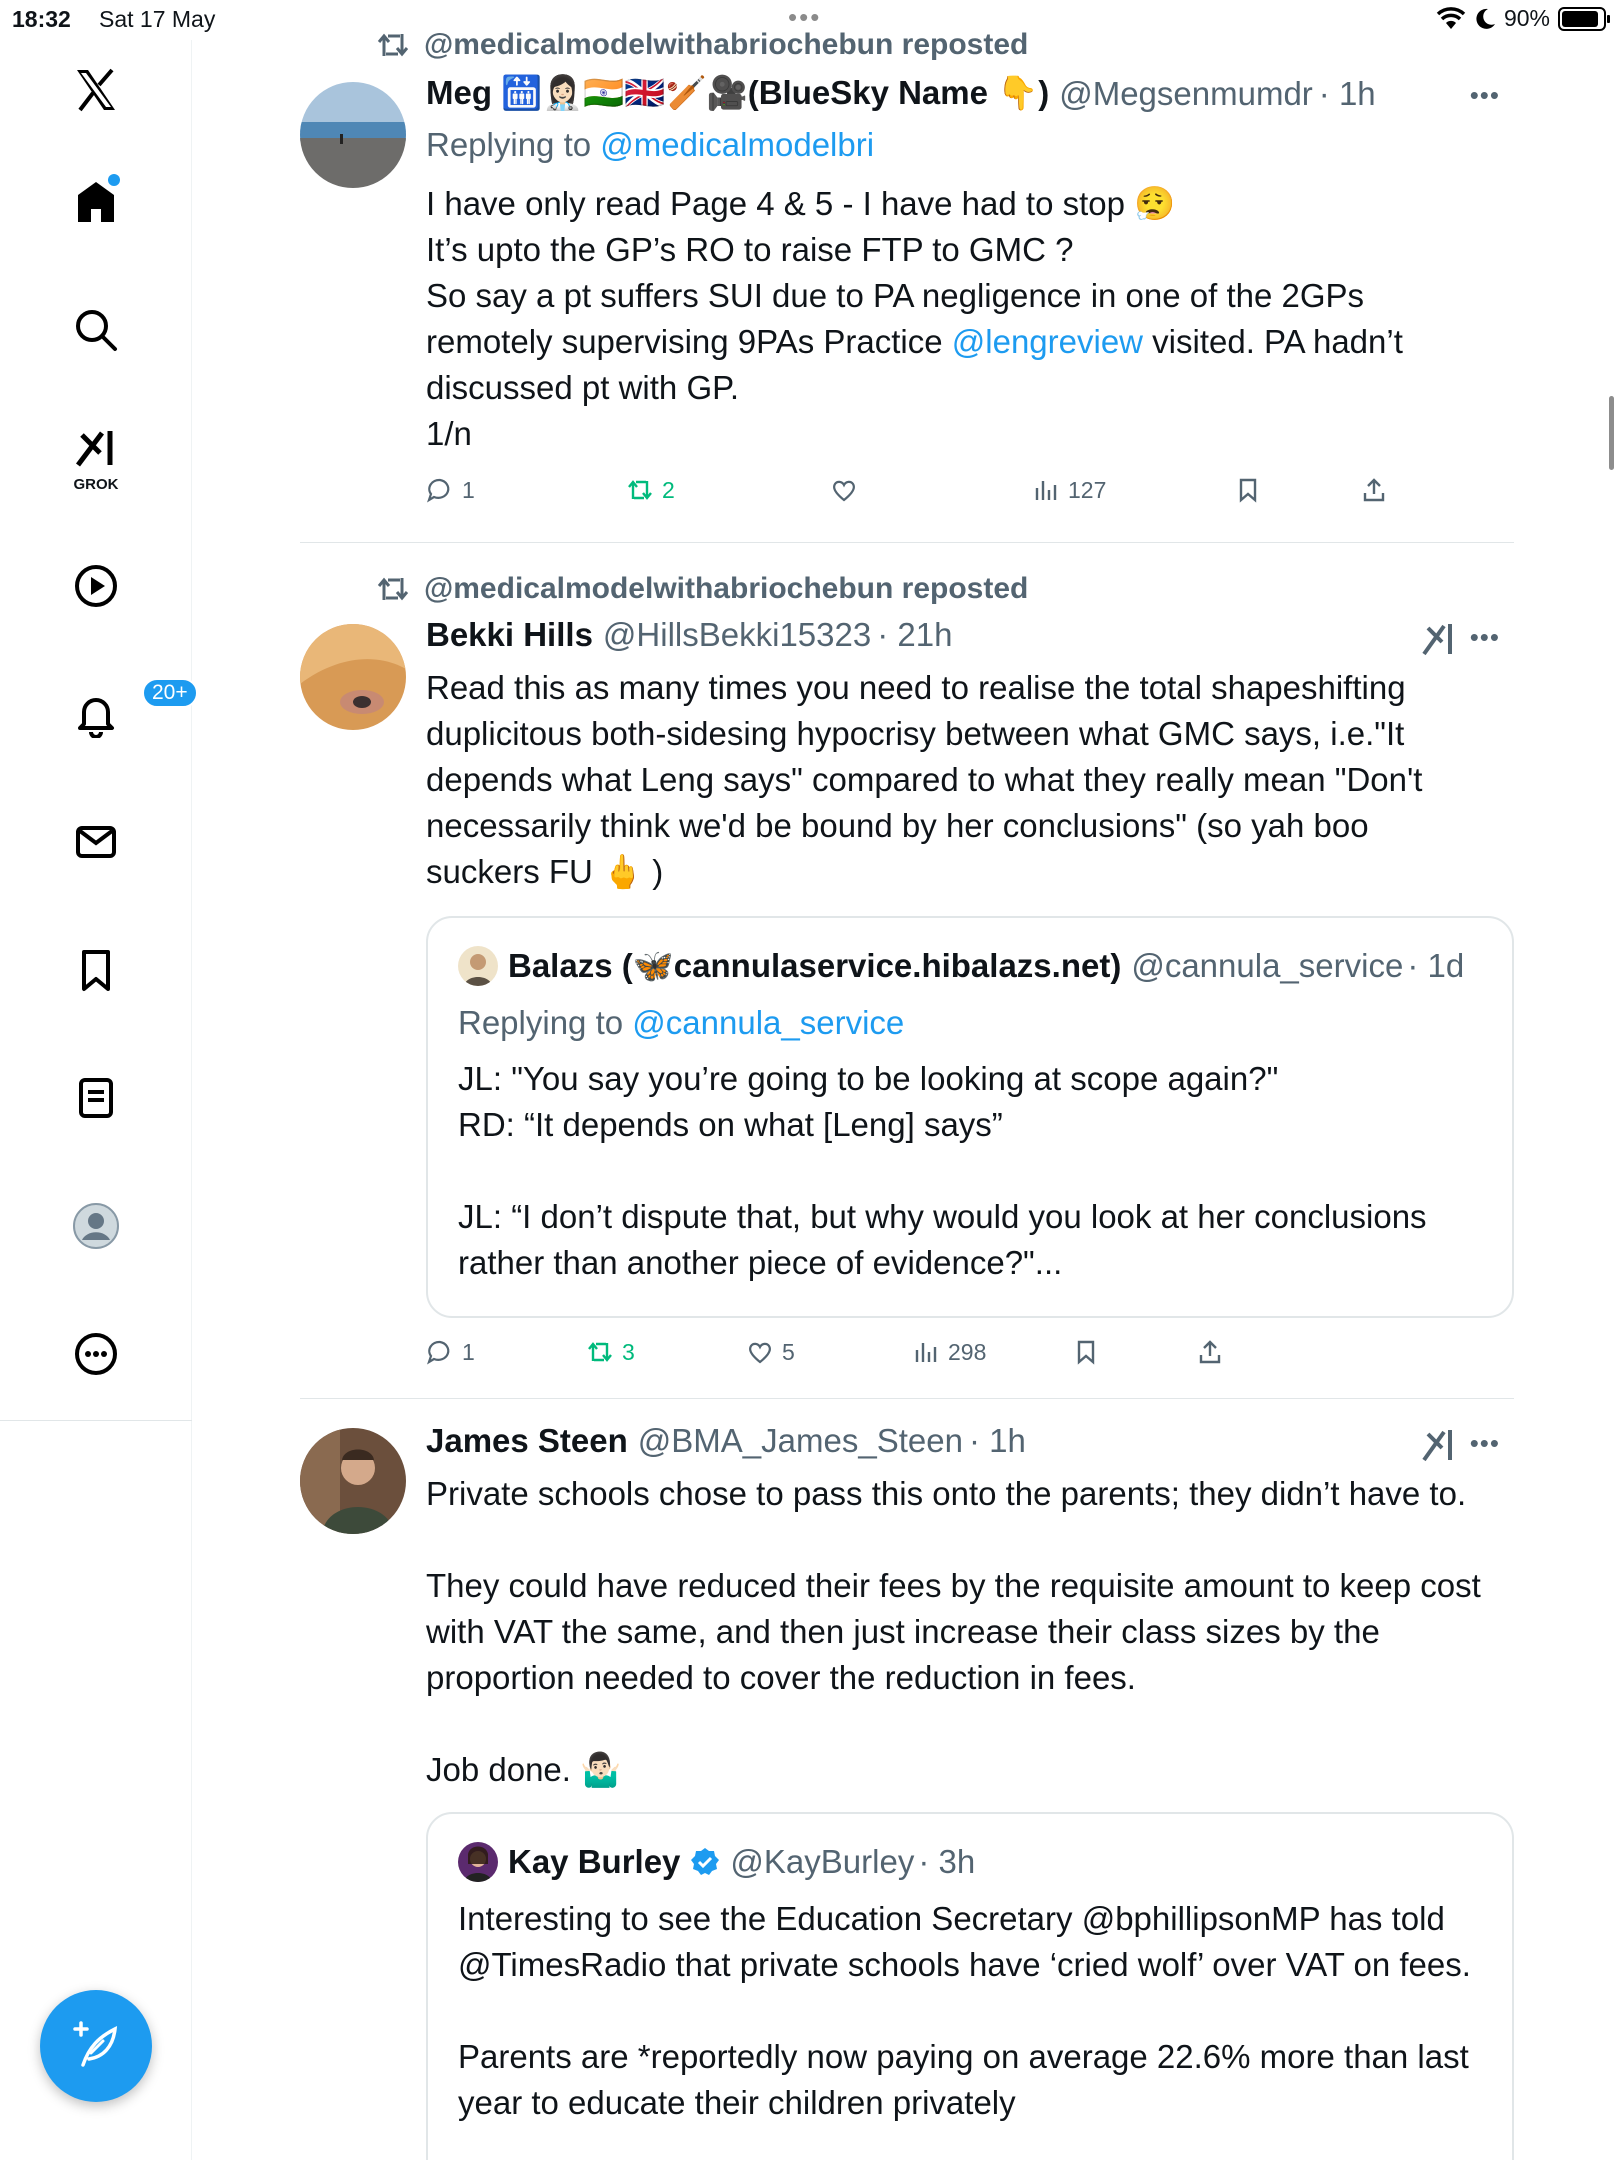  I want to click on verified-badge-icon, so click(705, 1861).